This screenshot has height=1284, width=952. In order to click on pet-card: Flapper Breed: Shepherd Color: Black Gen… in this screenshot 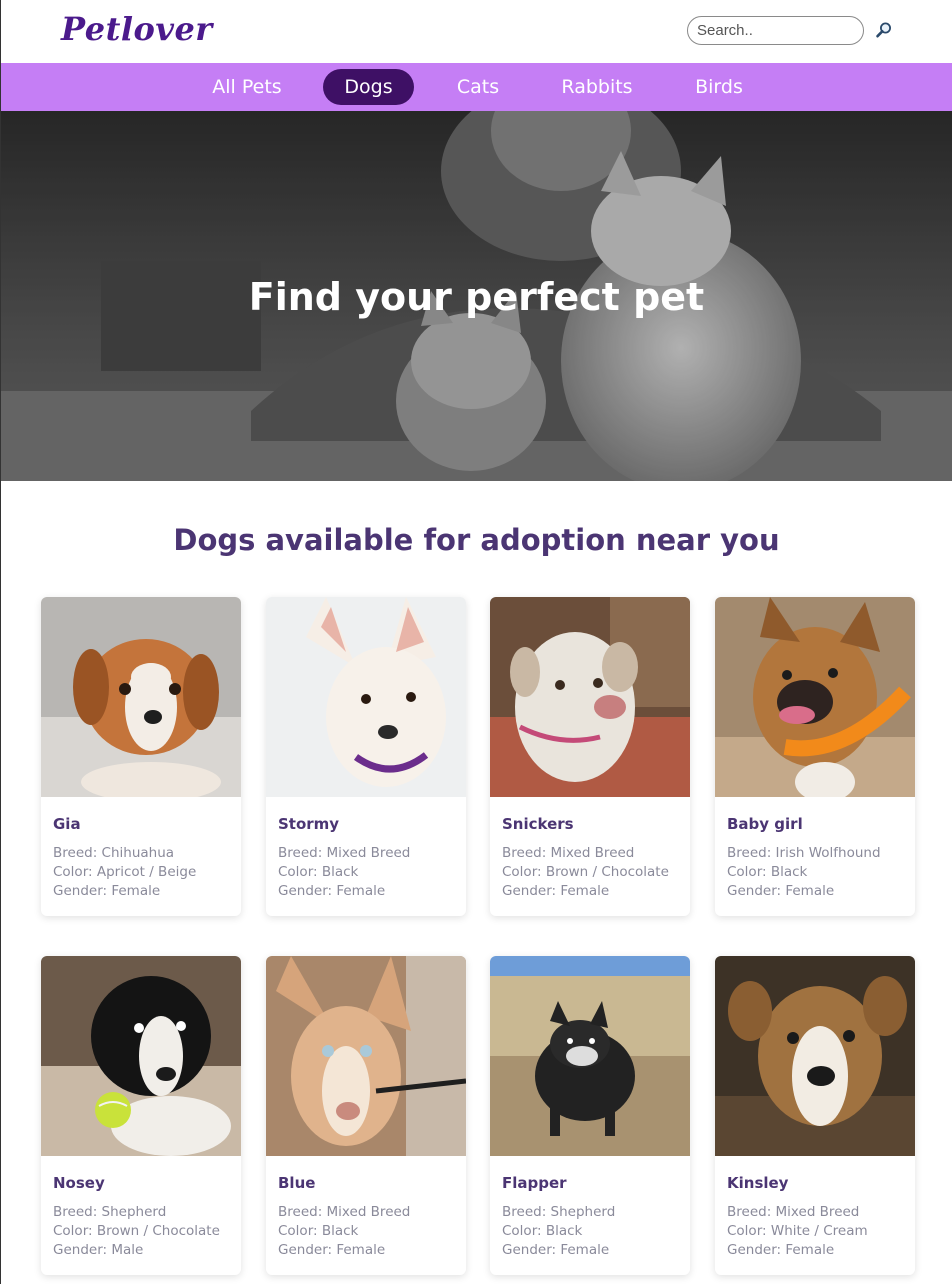, I will do `click(590, 1115)`.